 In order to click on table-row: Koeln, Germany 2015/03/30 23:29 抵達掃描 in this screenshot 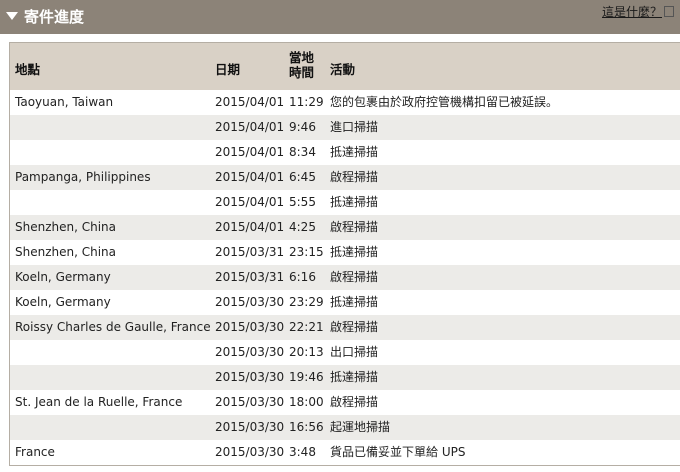, I will do `click(345, 302)`.